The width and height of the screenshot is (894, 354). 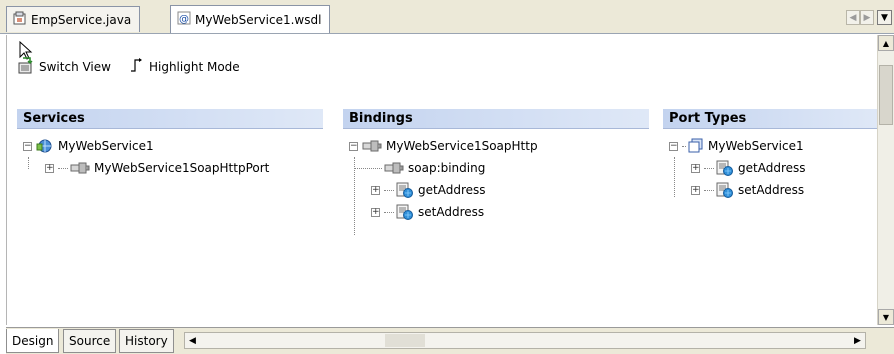 I want to click on design-toolbar: Switch View Highlight Mode, so click(x=137, y=66).